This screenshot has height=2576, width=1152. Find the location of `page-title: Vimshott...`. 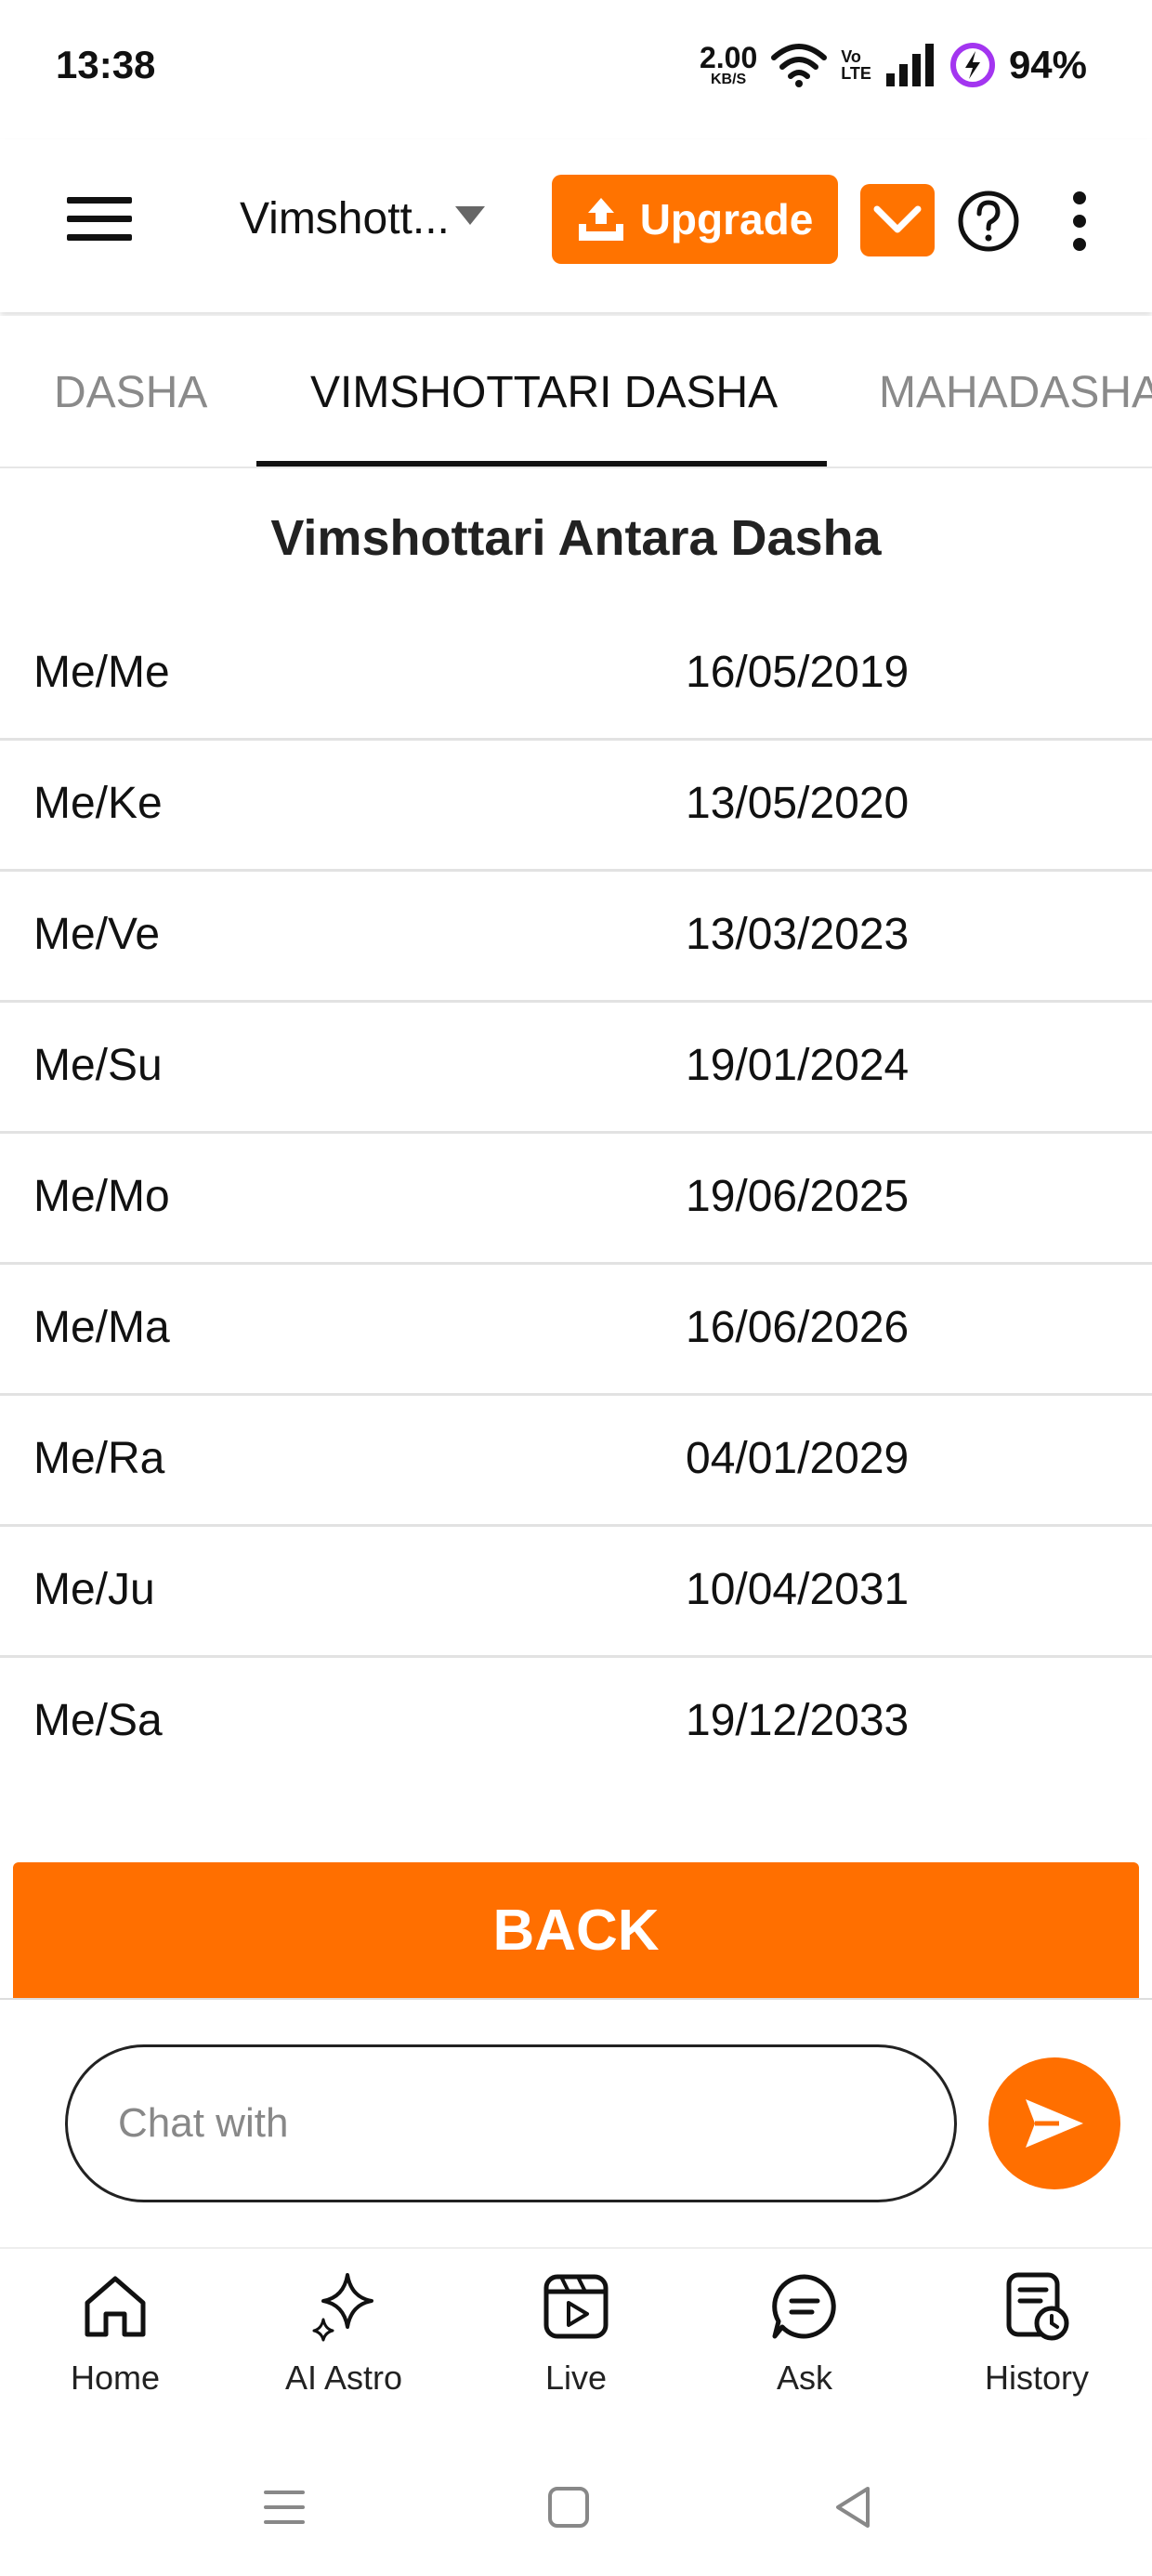

page-title: Vimshott... is located at coordinates (345, 218).